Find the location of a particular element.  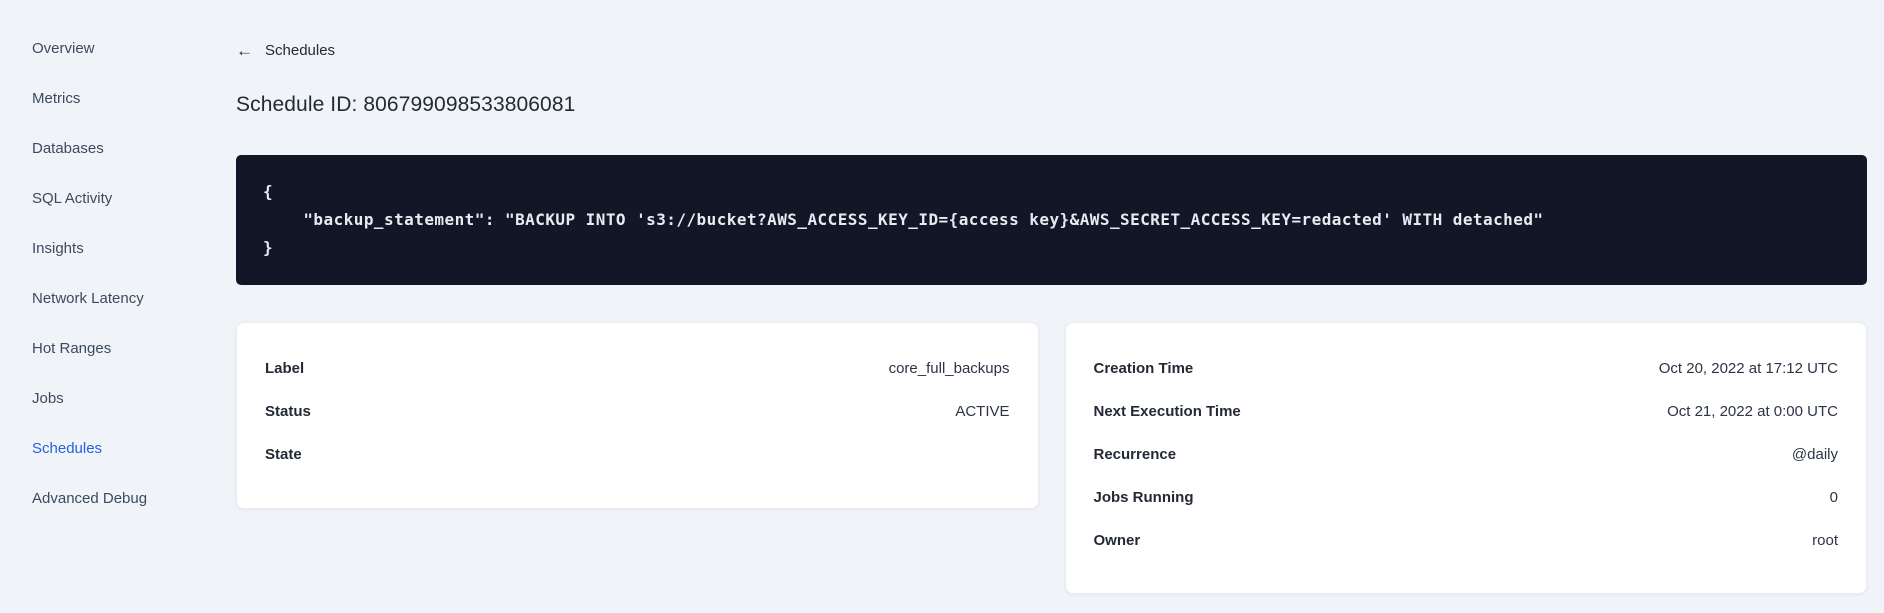

sidebar-item-network-latency: Network Latency is located at coordinates (116, 298).